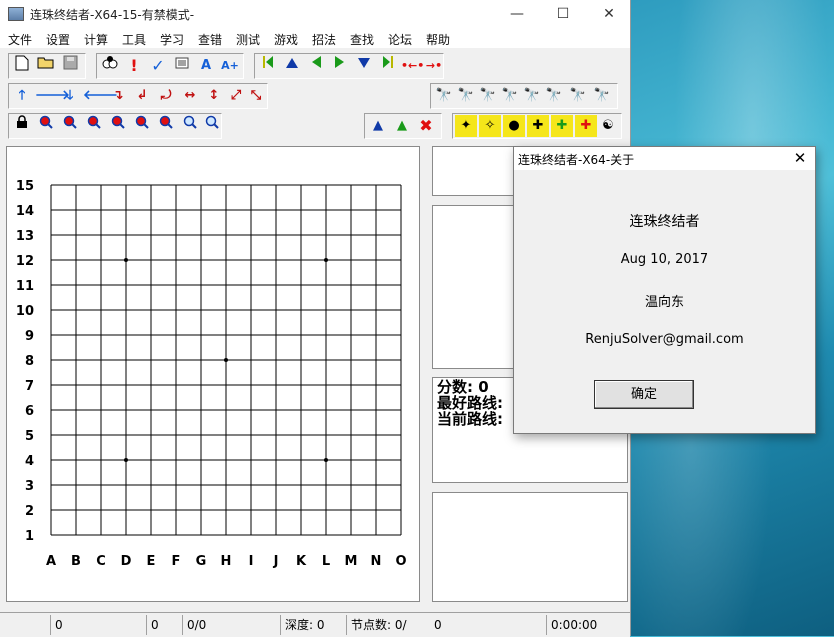  Describe the element at coordinates (514, 126) in the screenshot. I see `mark-icon: ●` at that location.